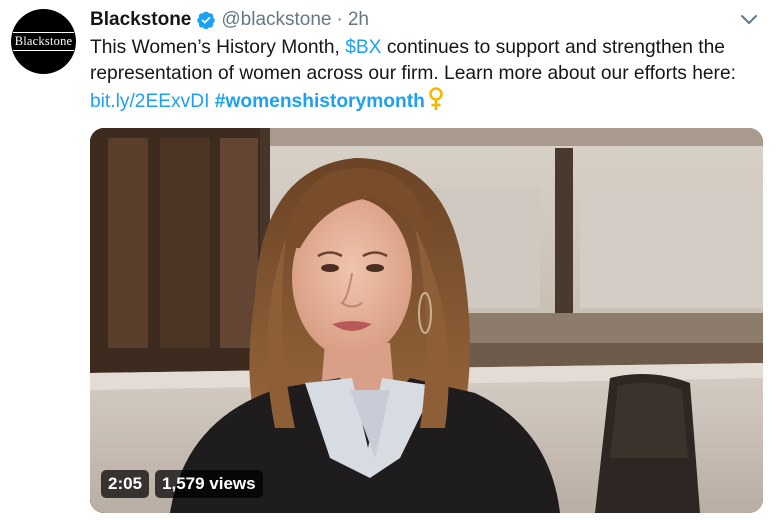 The image size is (776, 520). What do you see at coordinates (363, 47) in the screenshot?
I see `cashtag-link: $BX` at bounding box center [363, 47].